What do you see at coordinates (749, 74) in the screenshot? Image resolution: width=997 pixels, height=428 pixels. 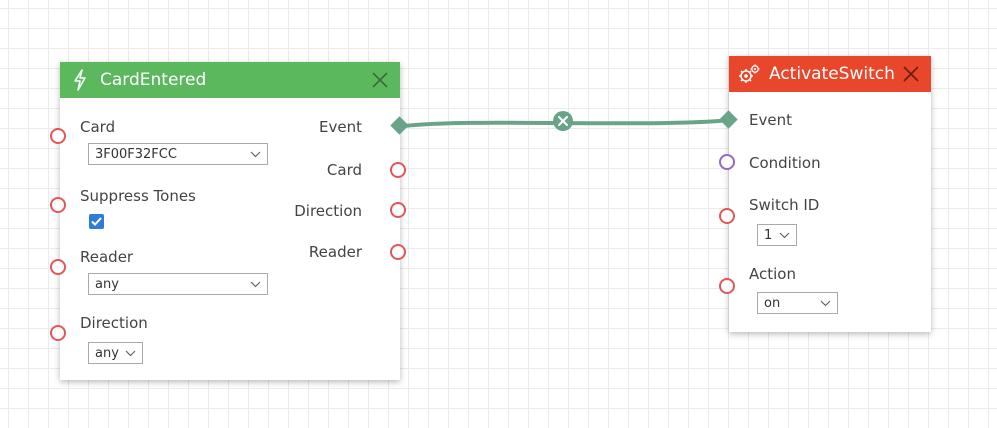 I see `gears-icon` at bounding box center [749, 74].